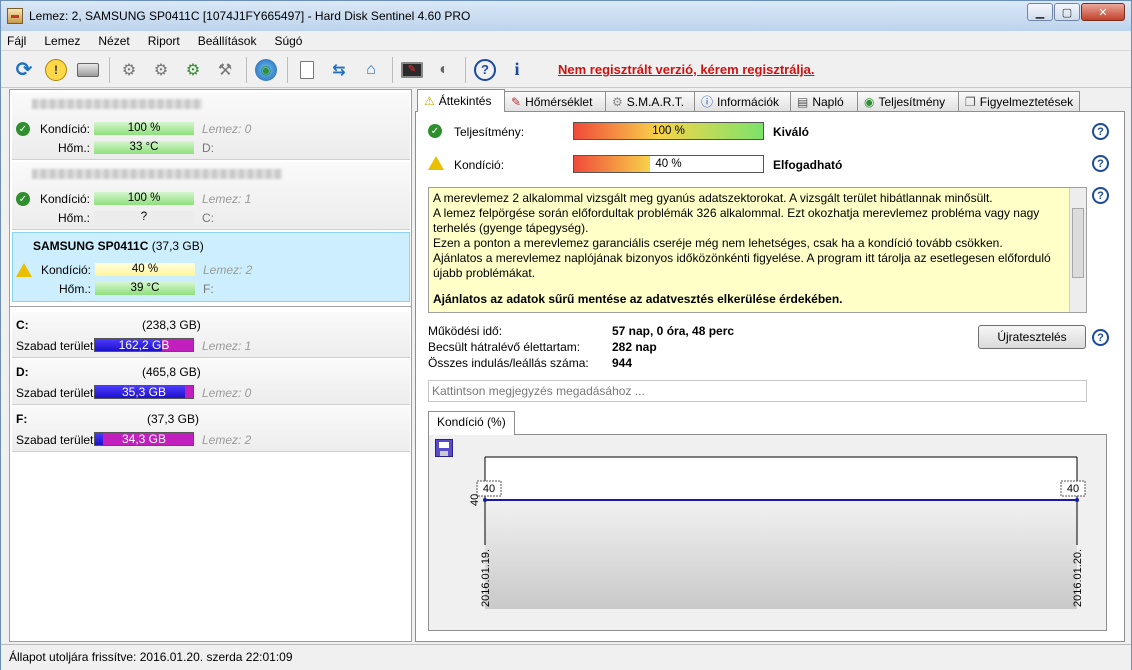  What do you see at coordinates (908, 101) in the screenshot?
I see `tab-performance: ◉ Teljesítmény` at bounding box center [908, 101].